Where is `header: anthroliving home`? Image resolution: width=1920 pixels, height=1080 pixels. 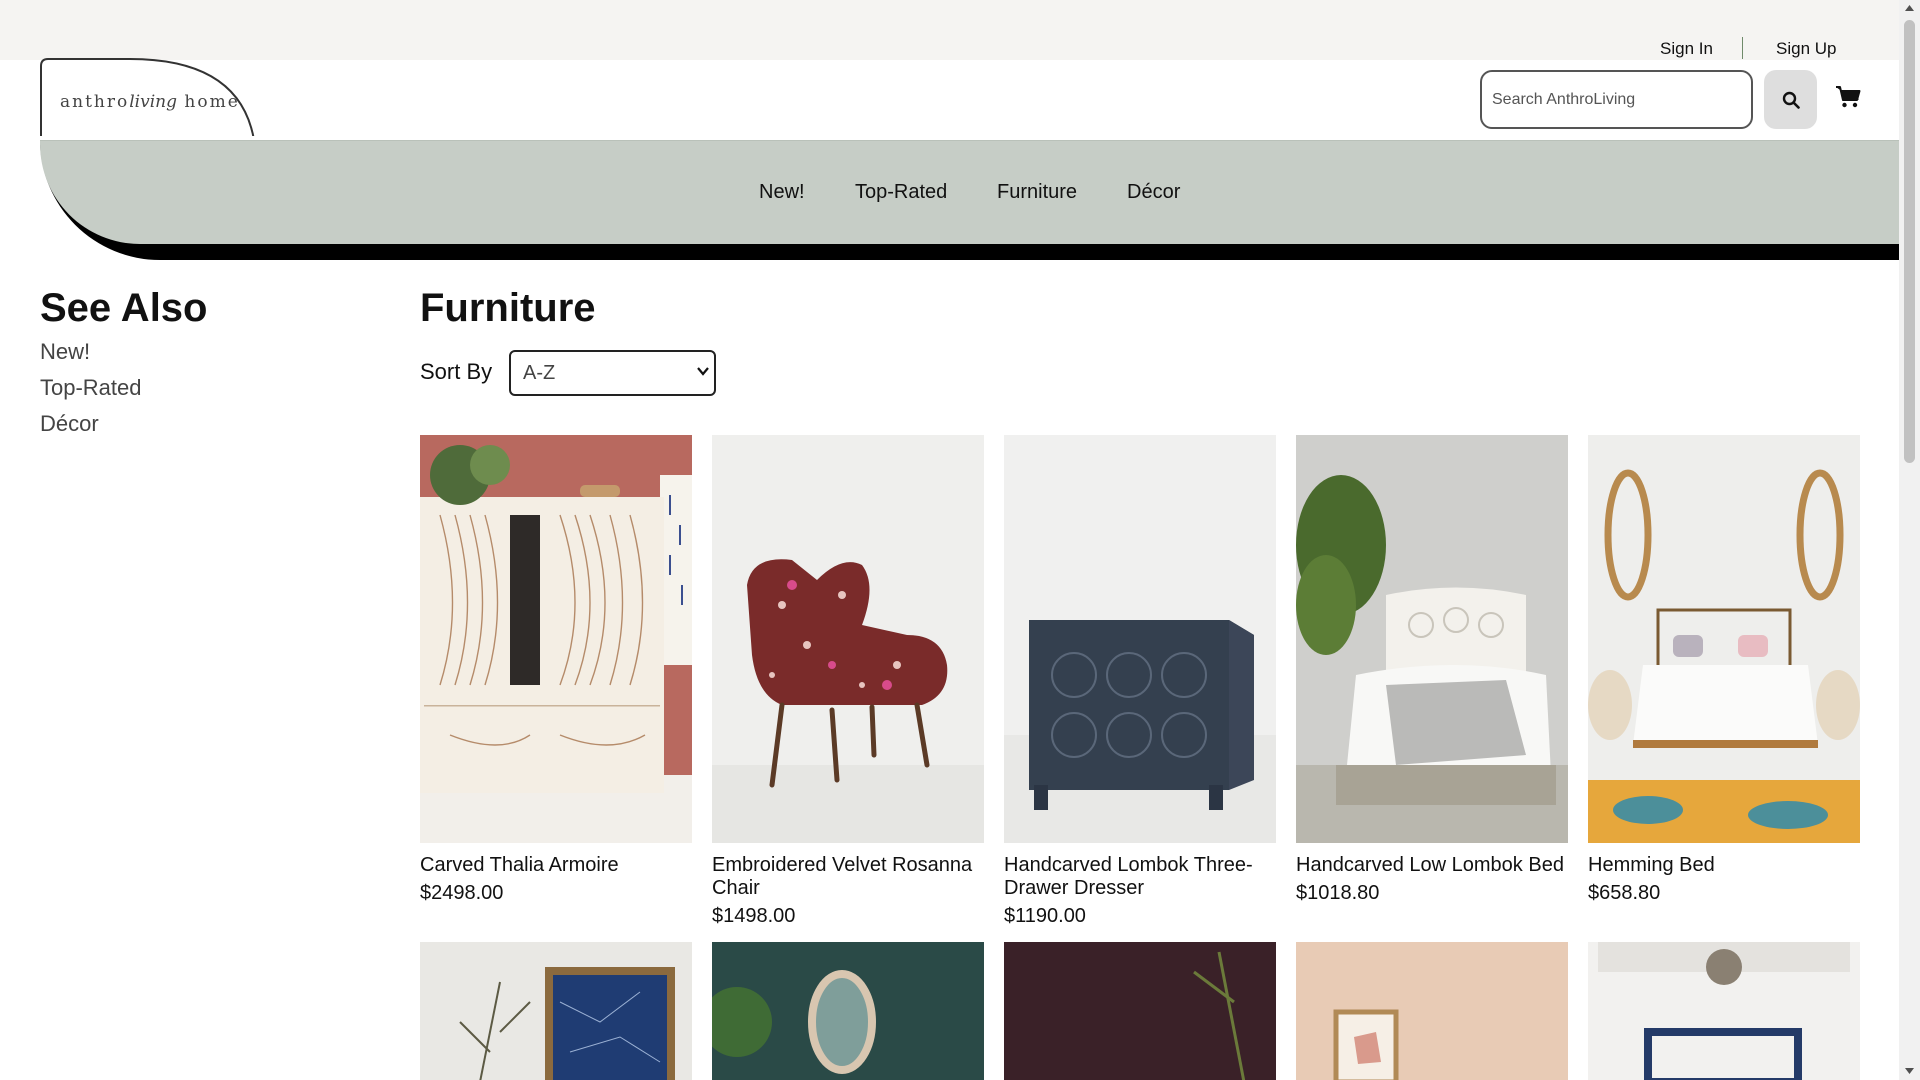 header: anthroliving home is located at coordinates (949, 99).